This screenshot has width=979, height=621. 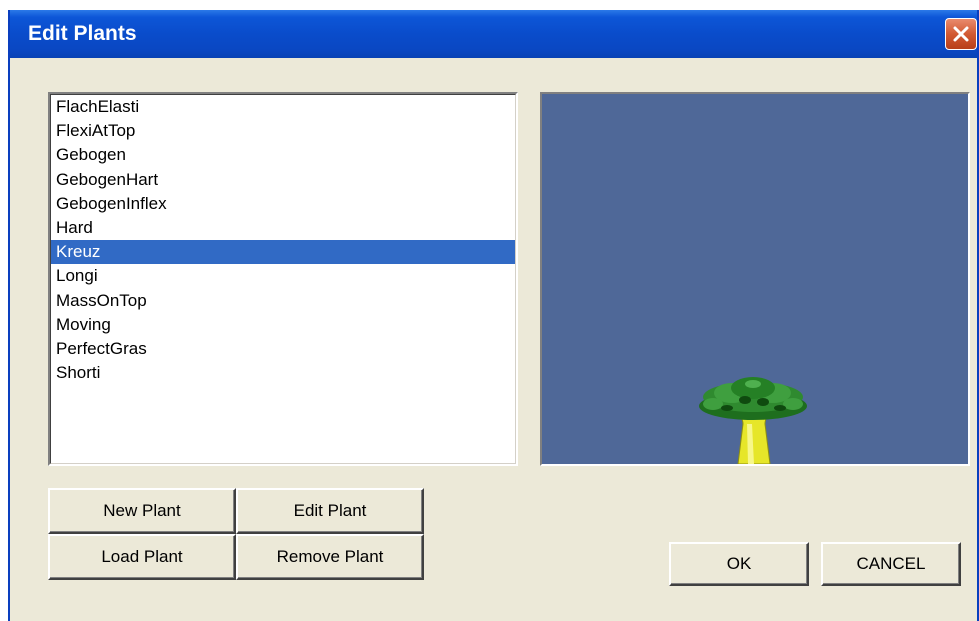 What do you see at coordinates (739, 564) in the screenshot?
I see `ok-button: OK` at bounding box center [739, 564].